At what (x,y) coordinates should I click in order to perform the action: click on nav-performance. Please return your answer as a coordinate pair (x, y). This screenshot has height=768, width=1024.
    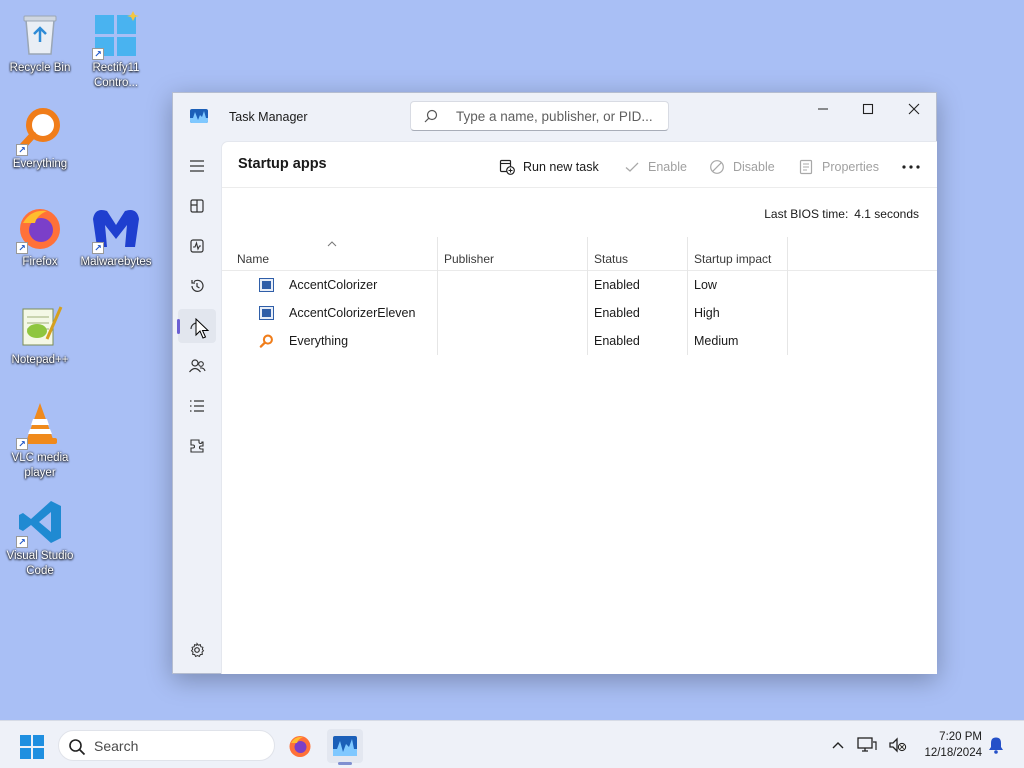
    Looking at the image, I should click on (197, 246).